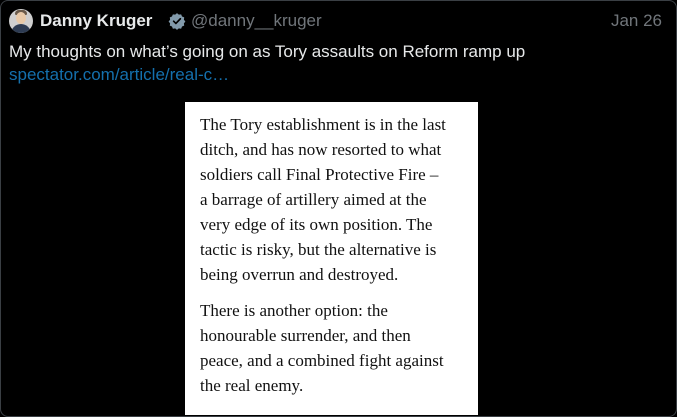  I want to click on quote-line: being overrun and destroyed., so click(299, 274).